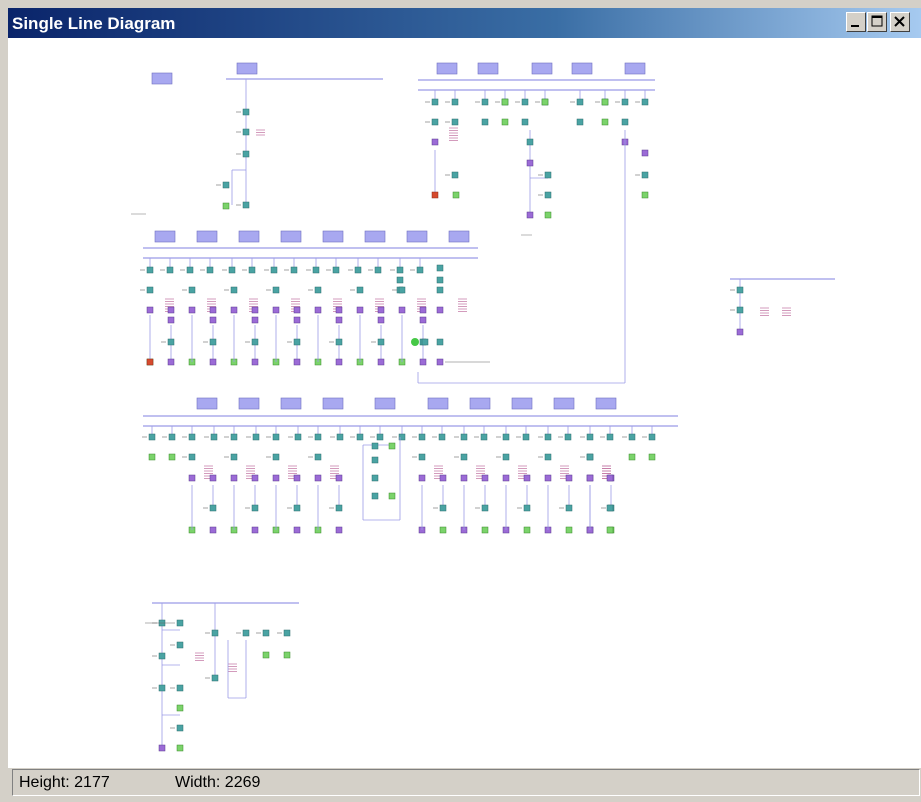 The image size is (921, 802). I want to click on maximize-button, so click(877, 22).